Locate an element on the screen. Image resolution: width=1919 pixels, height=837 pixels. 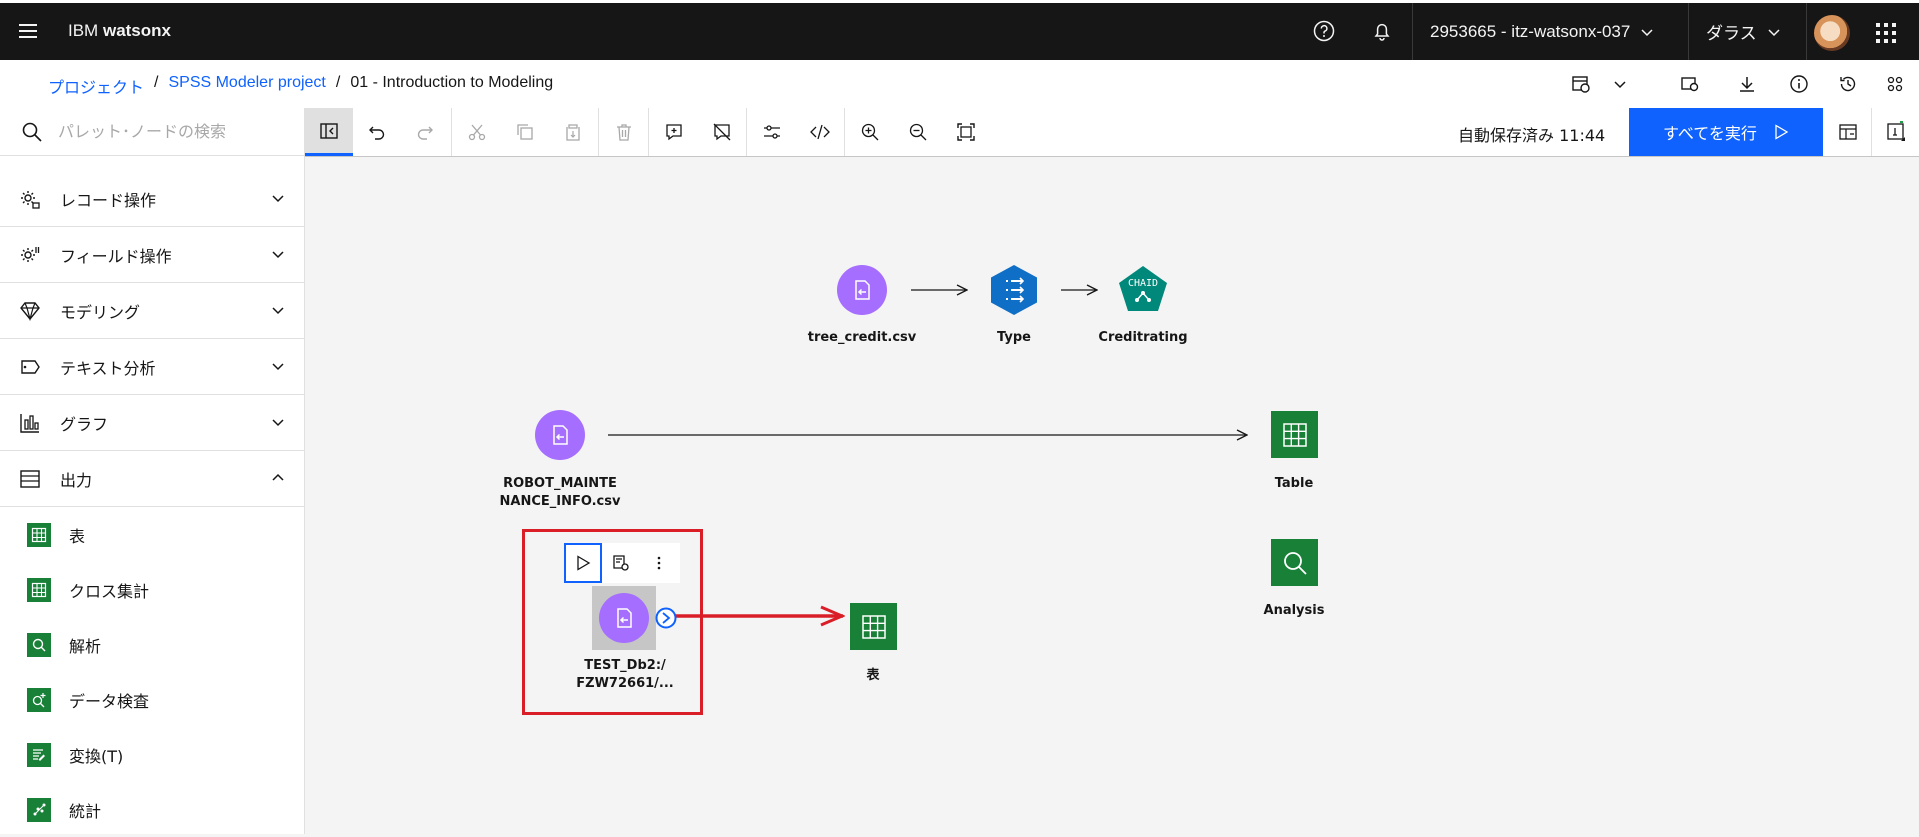
run-node-button is located at coordinates (583, 563).